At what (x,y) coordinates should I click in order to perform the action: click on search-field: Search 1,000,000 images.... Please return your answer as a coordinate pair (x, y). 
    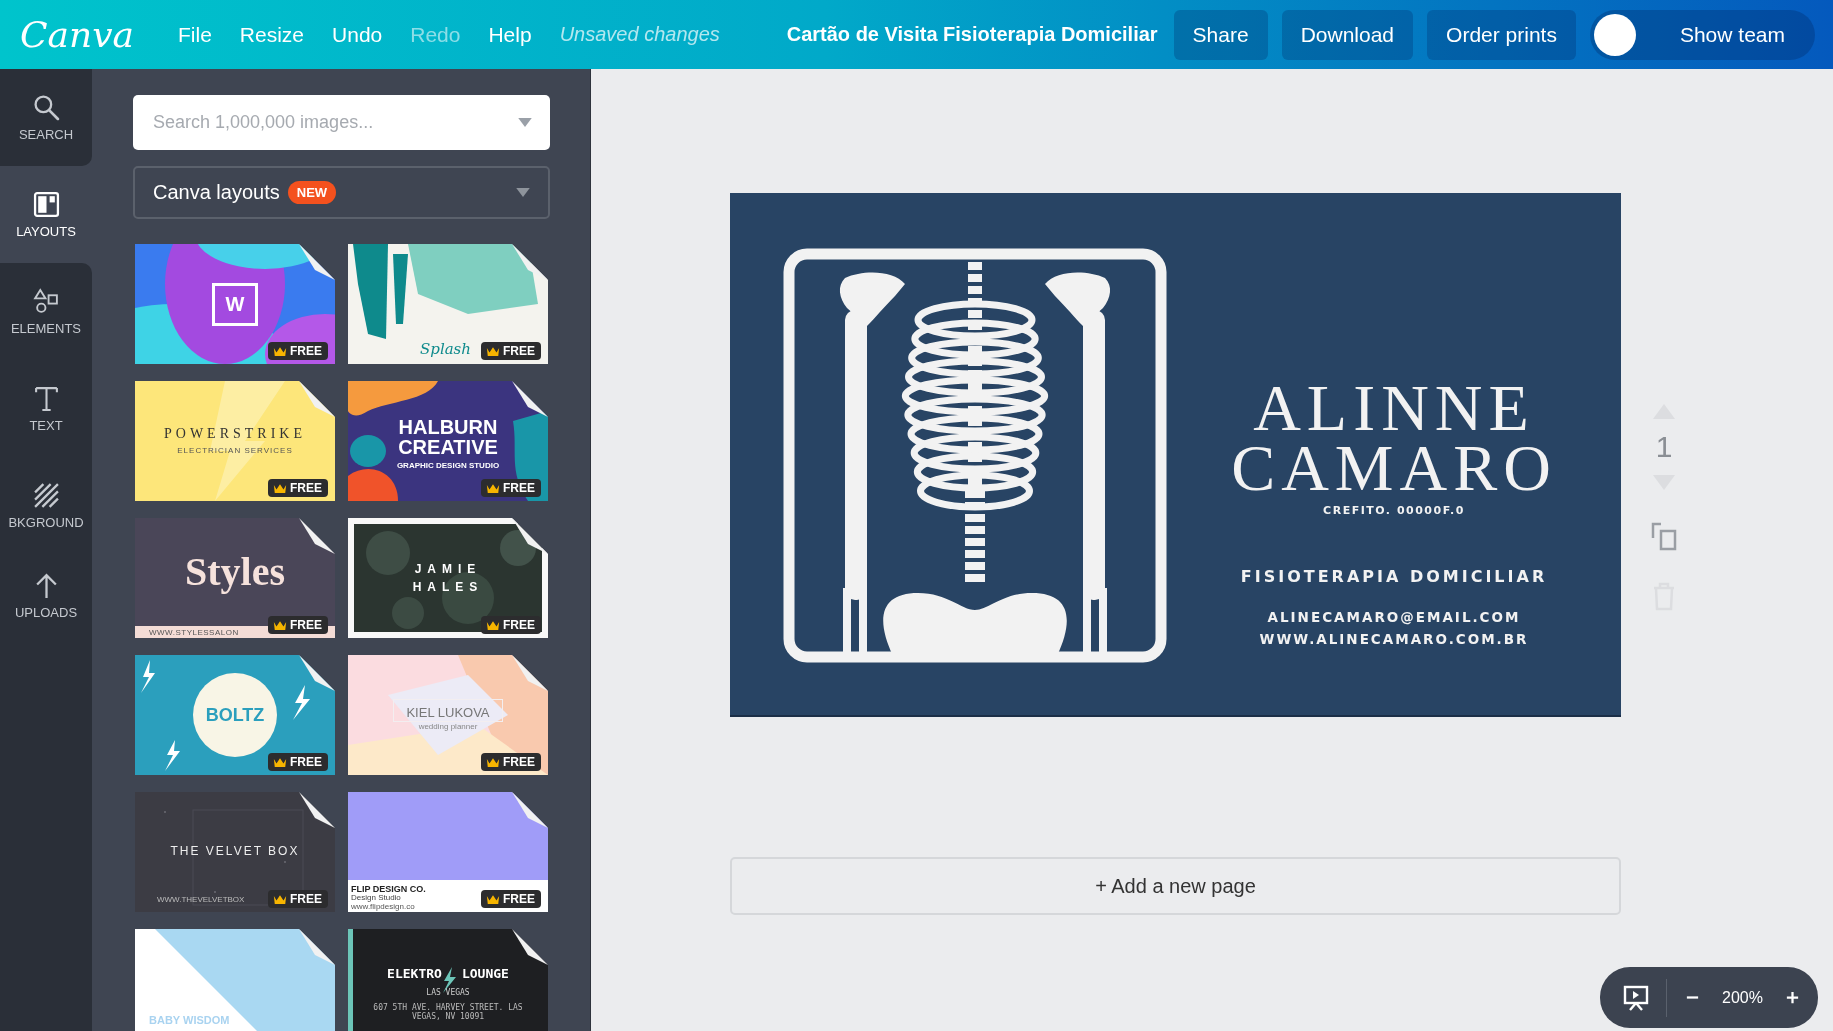
    Looking at the image, I should click on (341, 122).